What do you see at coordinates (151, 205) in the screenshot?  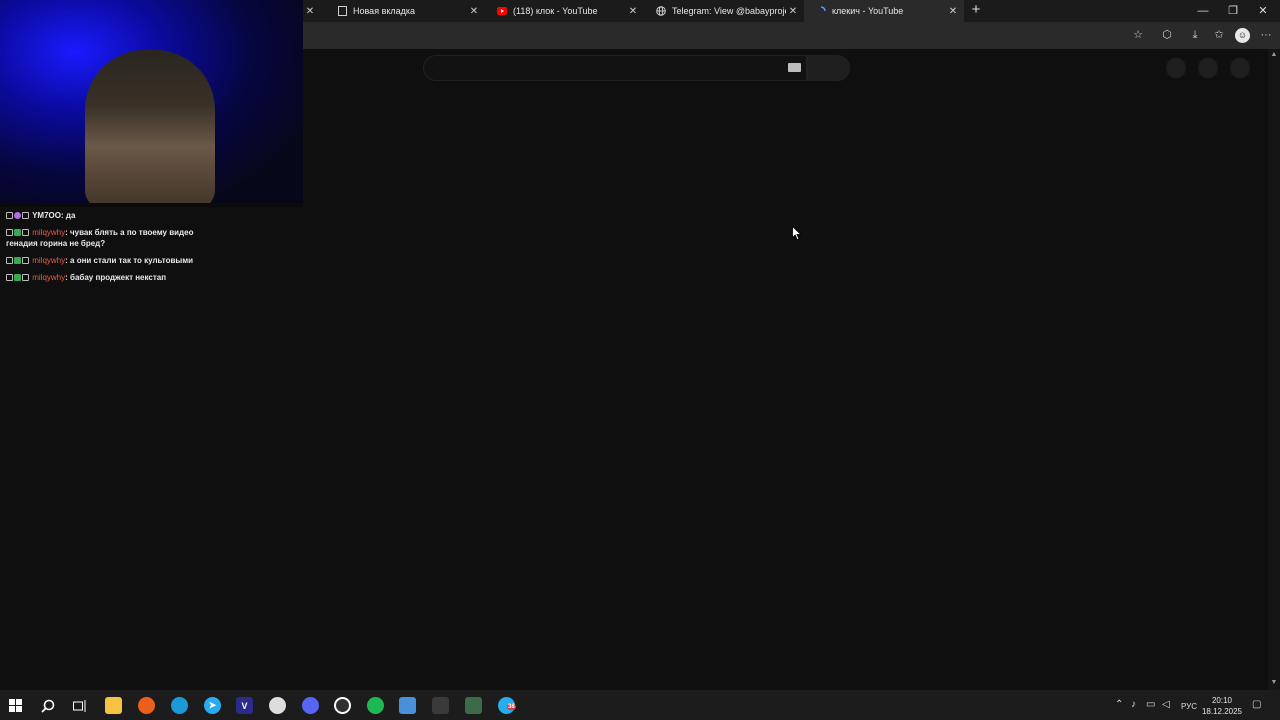 I see `webcam-border` at bounding box center [151, 205].